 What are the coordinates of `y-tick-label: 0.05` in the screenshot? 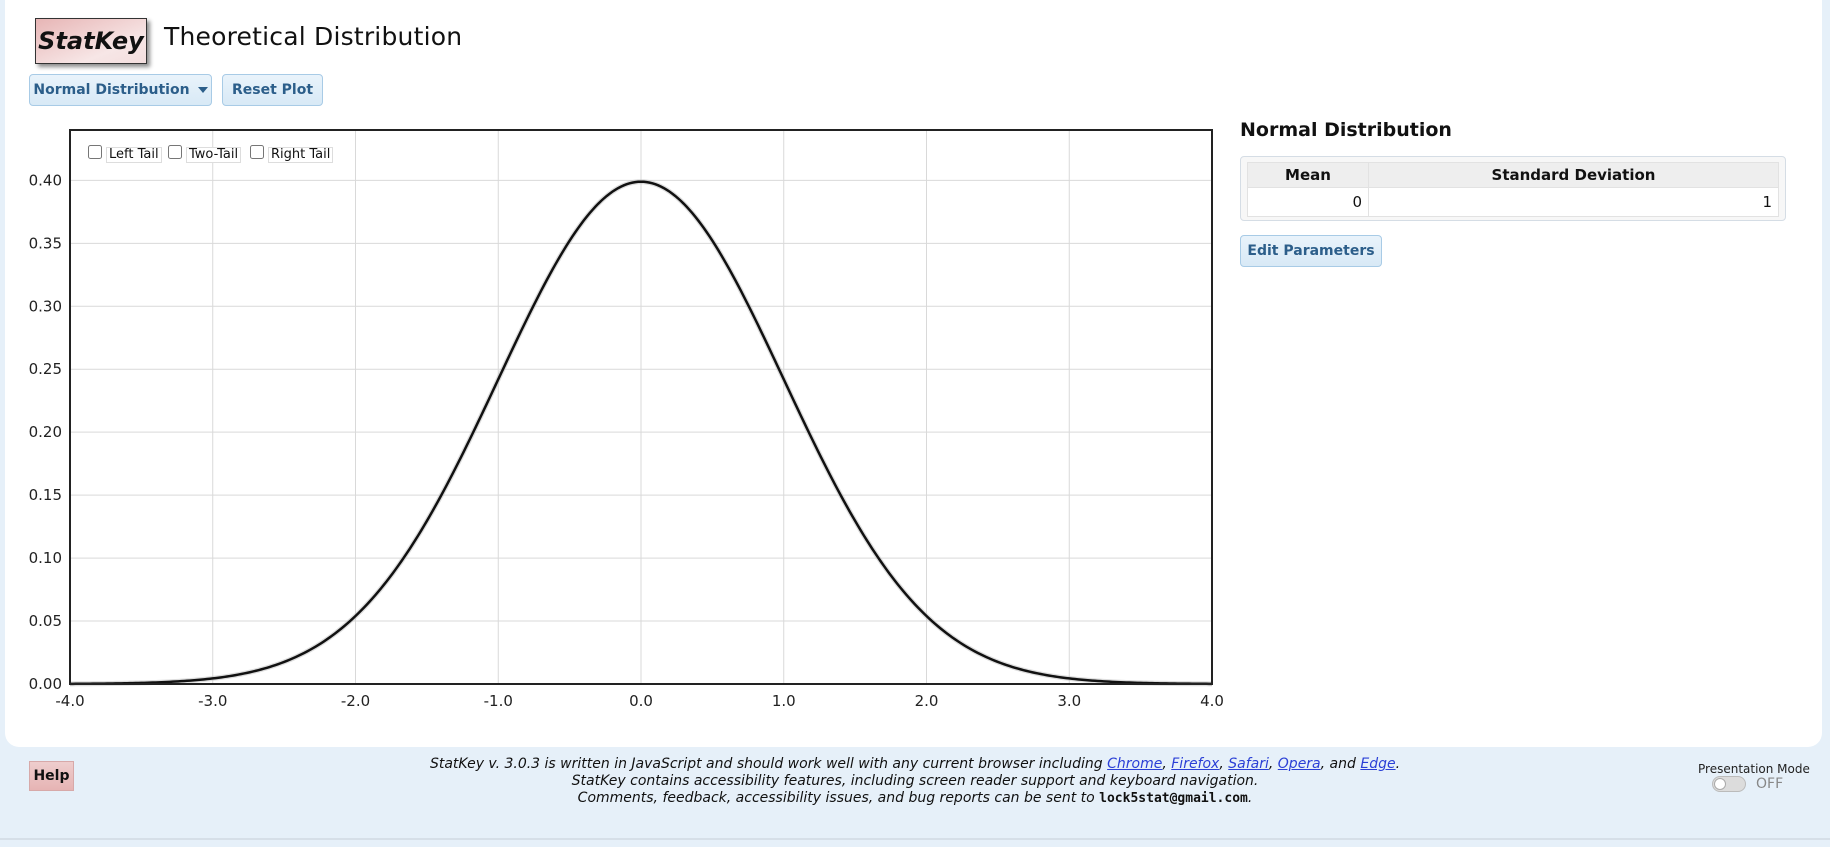 It's located at (45, 621).